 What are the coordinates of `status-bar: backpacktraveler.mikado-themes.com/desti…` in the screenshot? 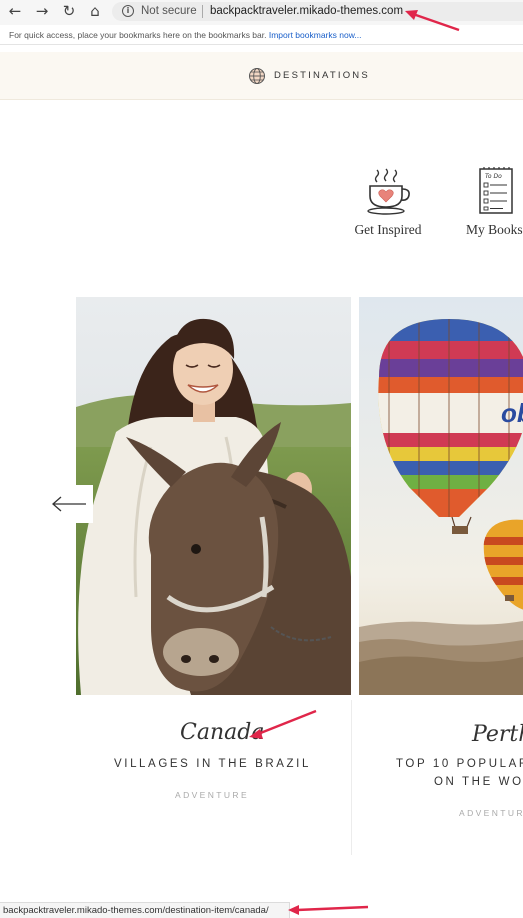 It's located at (145, 910).